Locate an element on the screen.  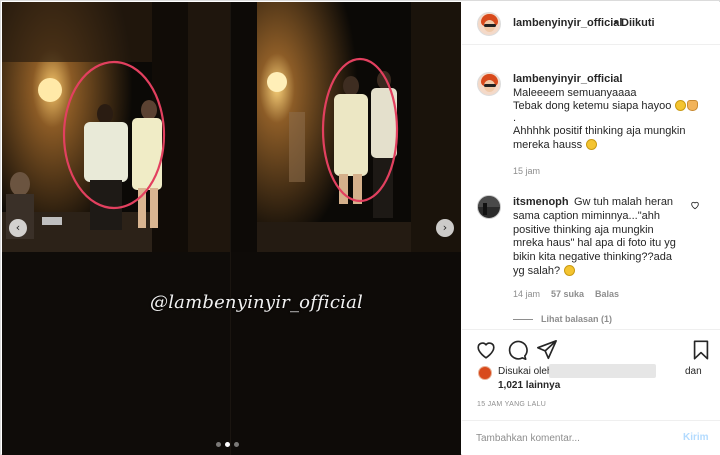
carousel-dots is located at coordinates (227, 444).